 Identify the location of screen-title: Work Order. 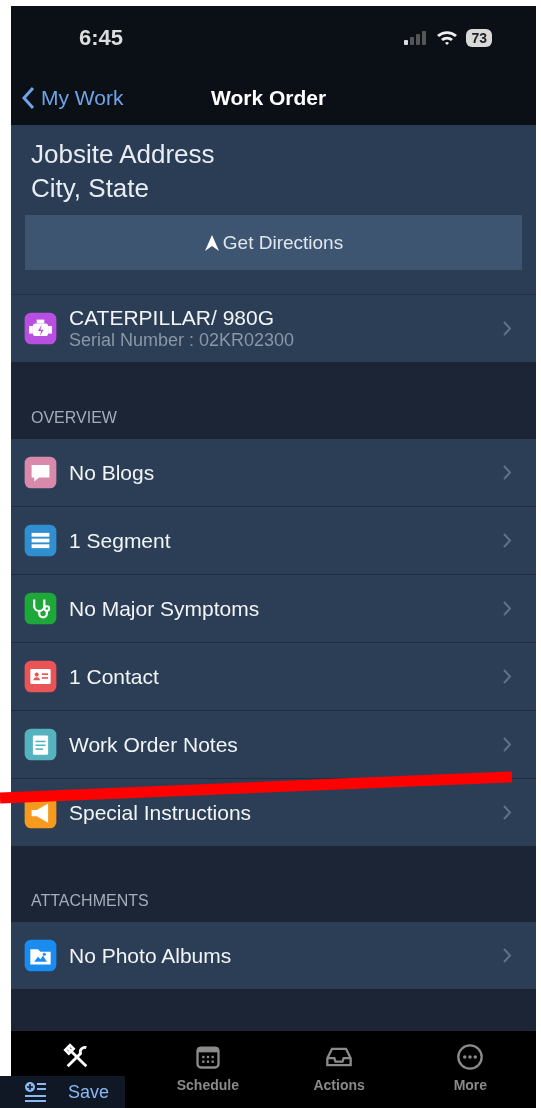
(269, 97).